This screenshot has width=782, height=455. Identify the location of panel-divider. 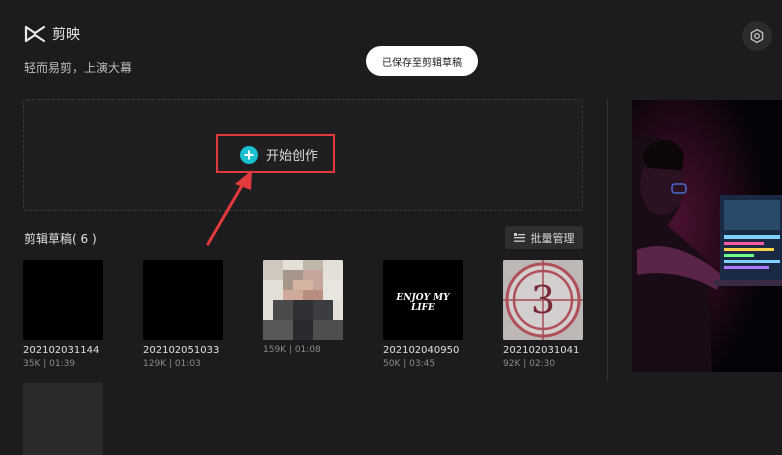
(607, 240).